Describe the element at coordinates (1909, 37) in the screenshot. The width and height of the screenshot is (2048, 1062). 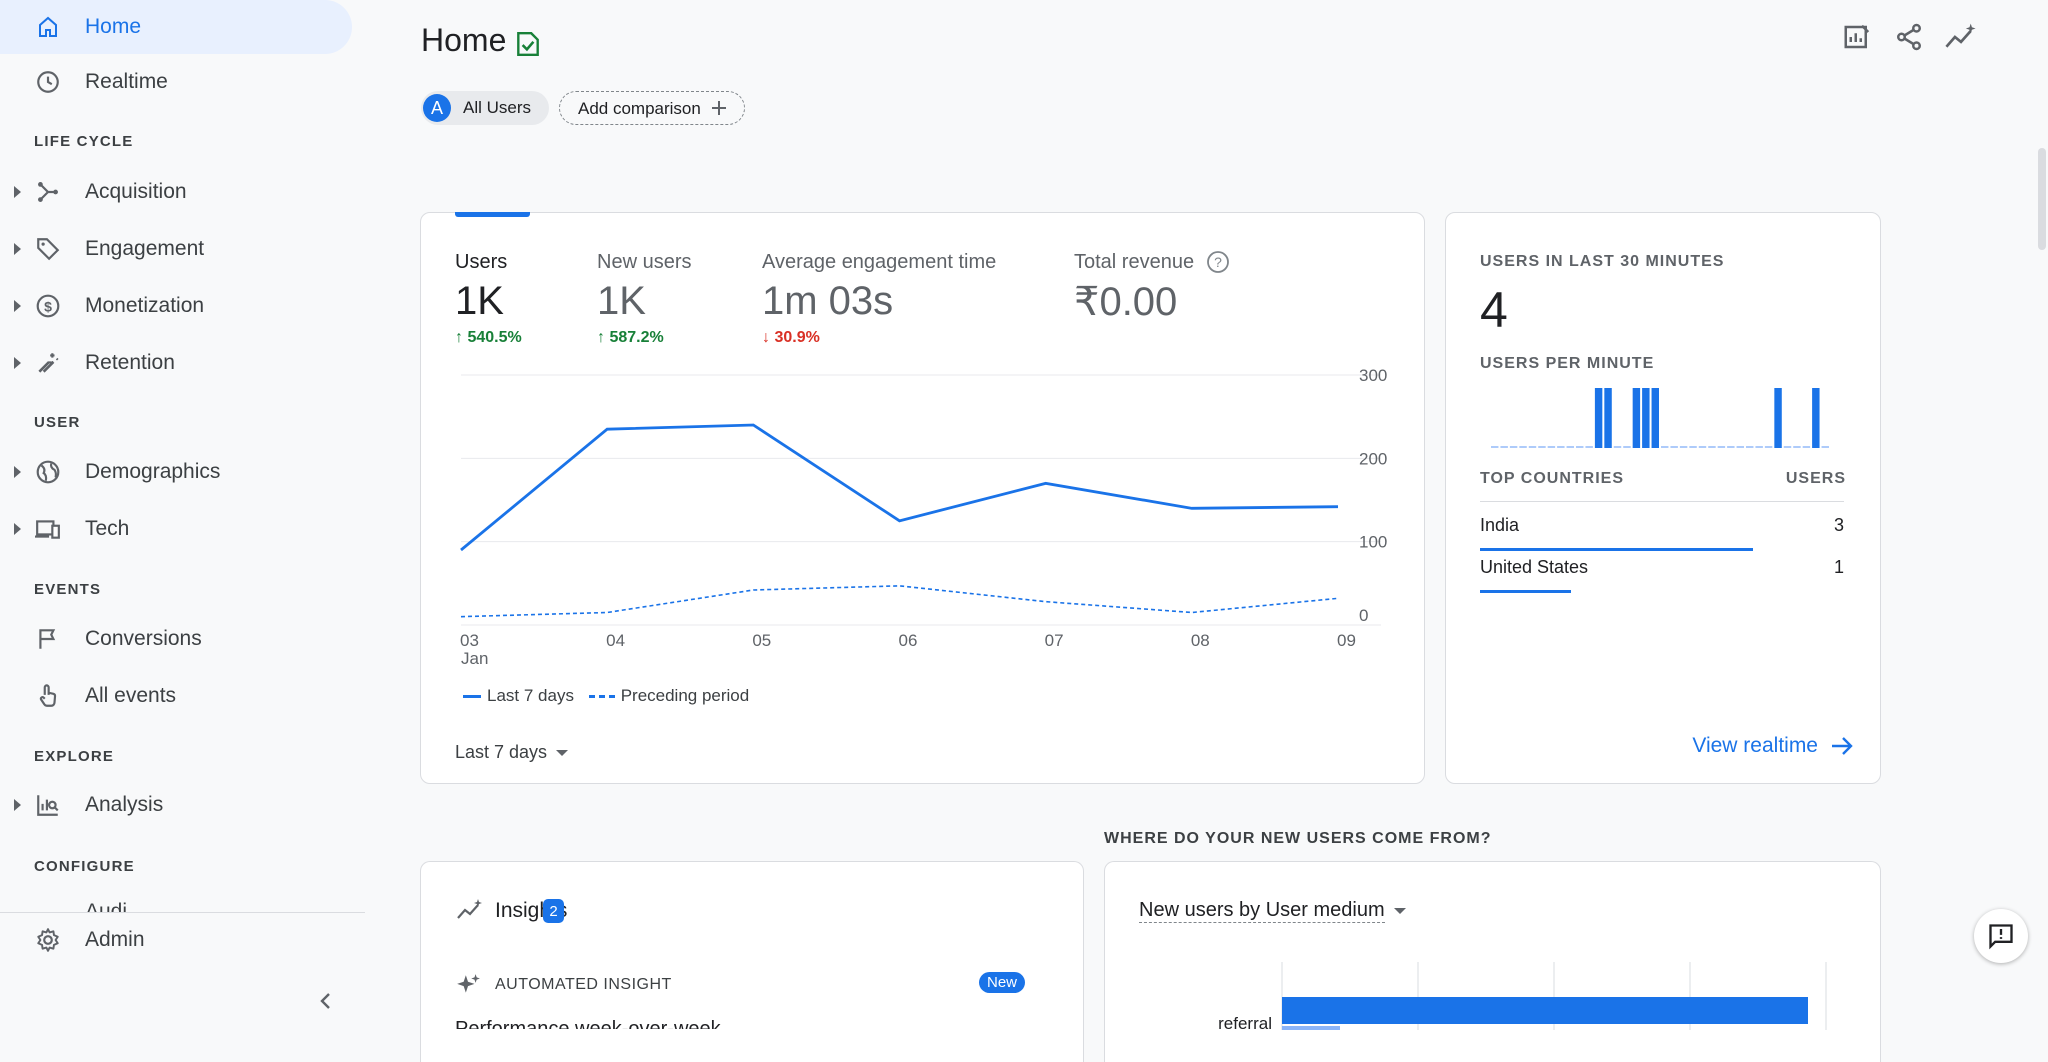
I see `share-button` at that location.